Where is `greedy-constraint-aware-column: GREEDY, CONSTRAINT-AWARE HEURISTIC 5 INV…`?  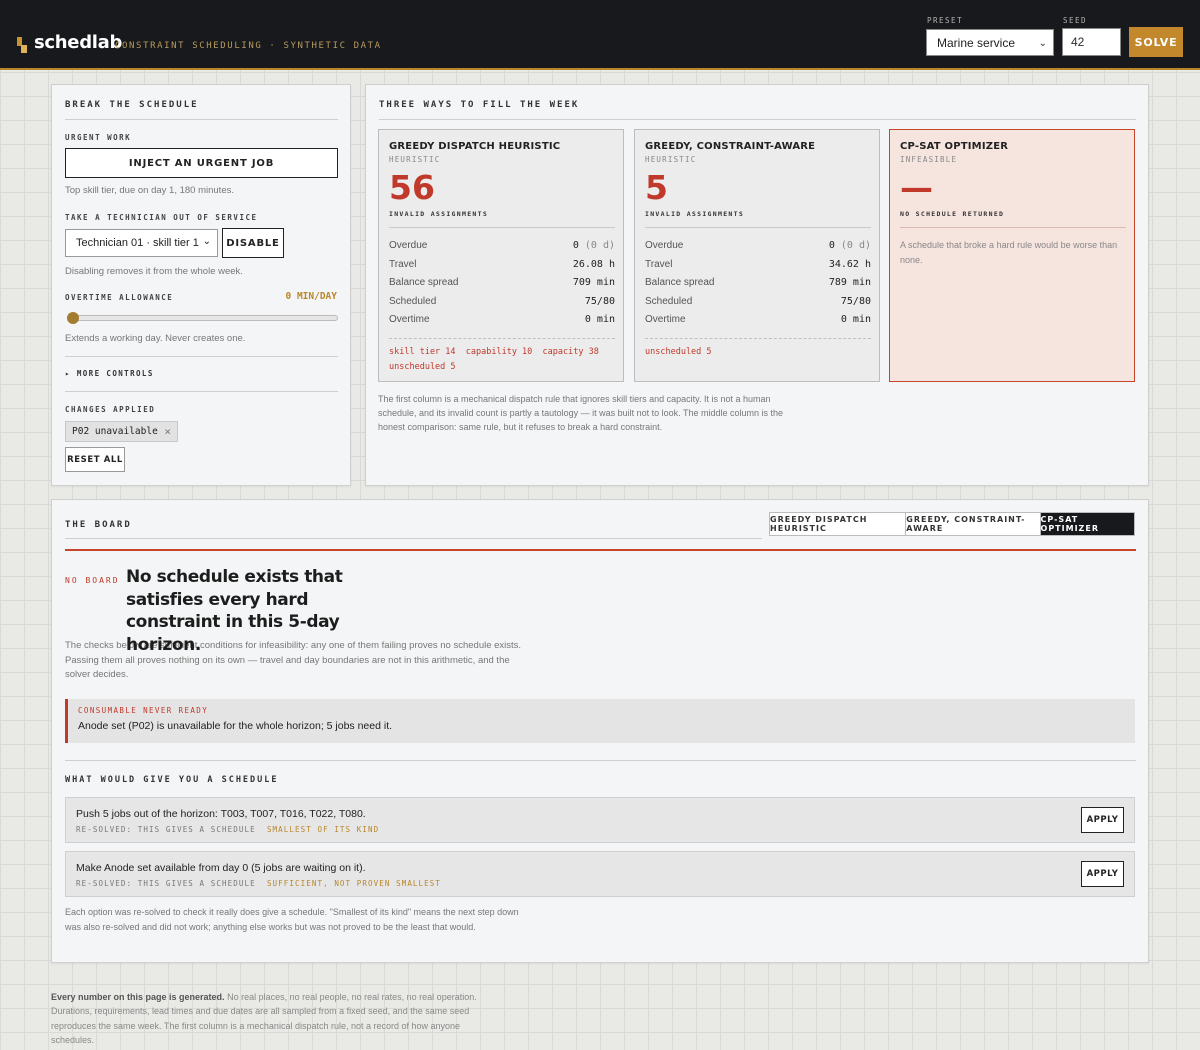
greedy-constraint-aware-column: GREEDY, CONSTRAINT-AWARE HEURISTIC 5 INV… is located at coordinates (757, 255).